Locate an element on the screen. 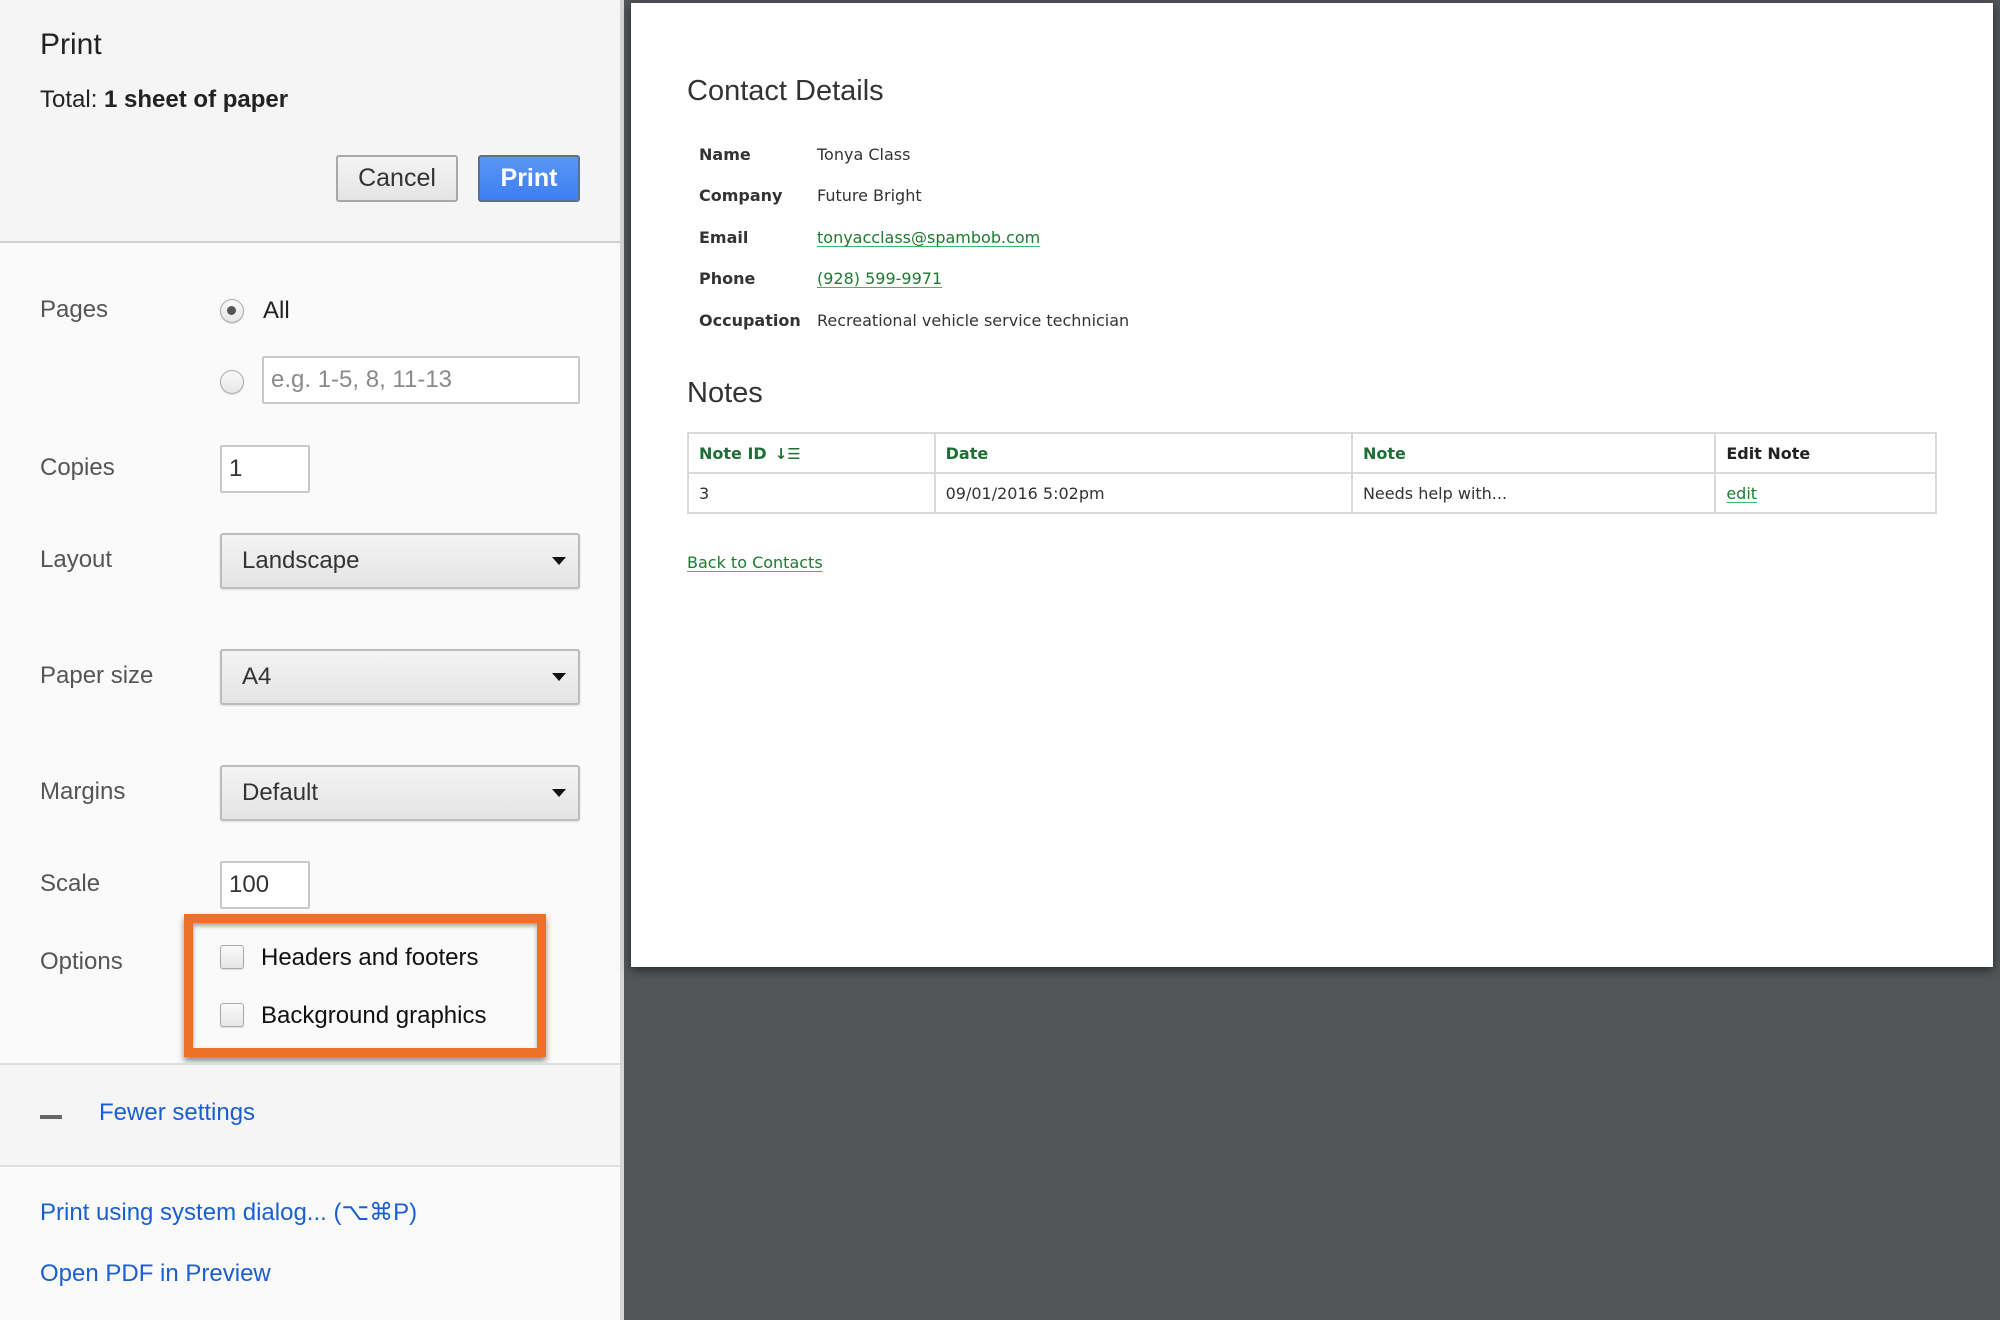 The height and width of the screenshot is (1320, 2000). total-prefix: Total: is located at coordinates (72, 99).